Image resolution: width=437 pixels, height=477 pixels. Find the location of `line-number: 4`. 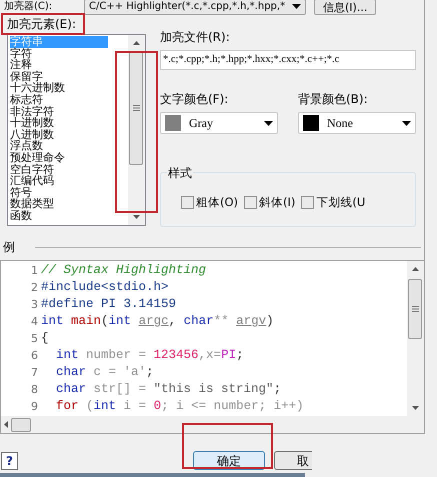

line-number: 4 is located at coordinates (34, 322).